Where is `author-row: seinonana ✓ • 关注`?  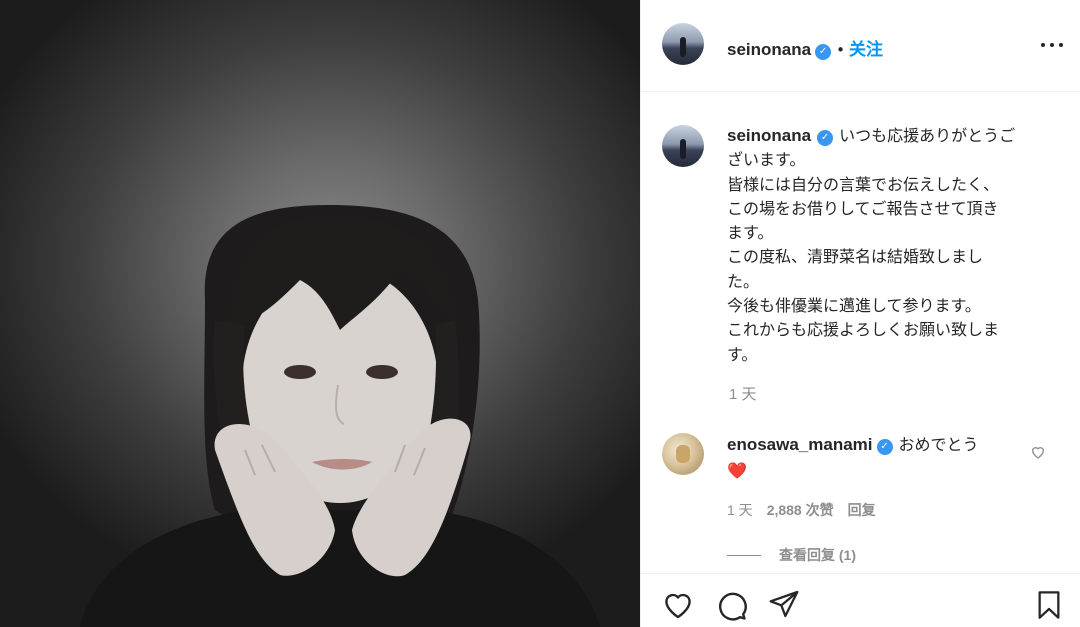
author-row: seinonana ✓ • 关注 is located at coordinates (805, 47).